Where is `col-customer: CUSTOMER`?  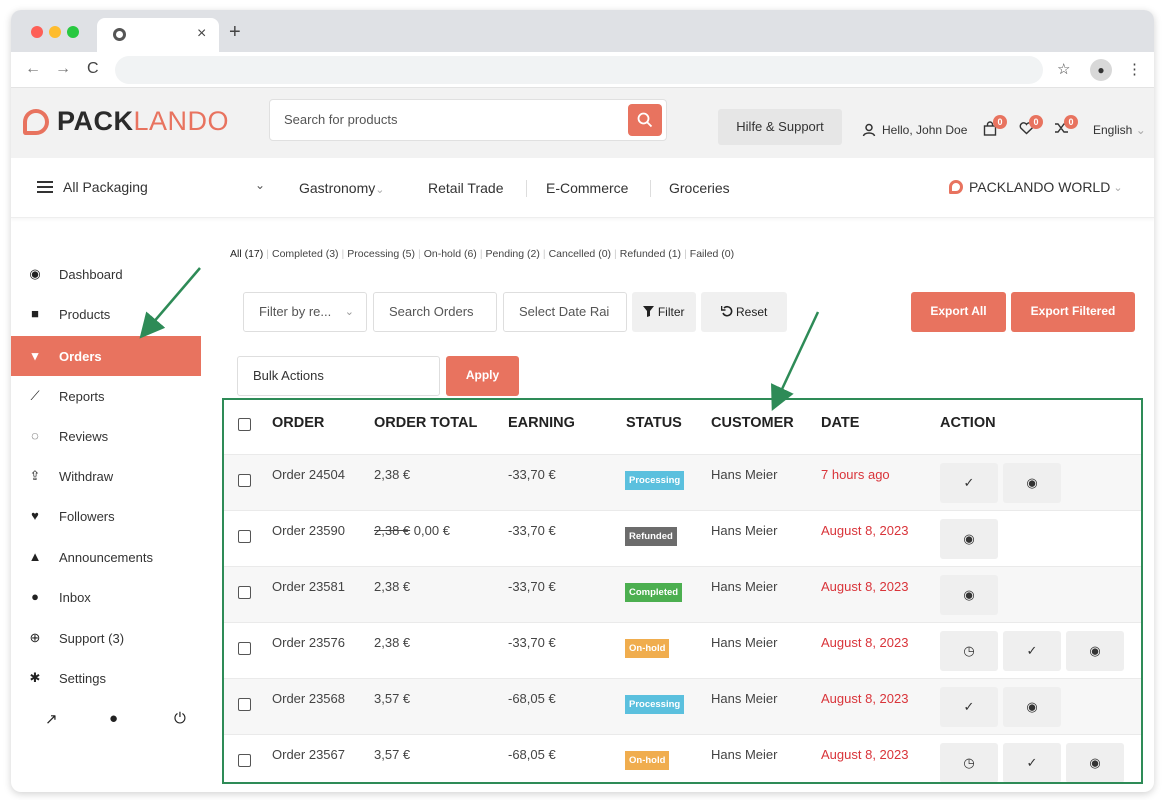
col-customer: CUSTOMER is located at coordinates (752, 423).